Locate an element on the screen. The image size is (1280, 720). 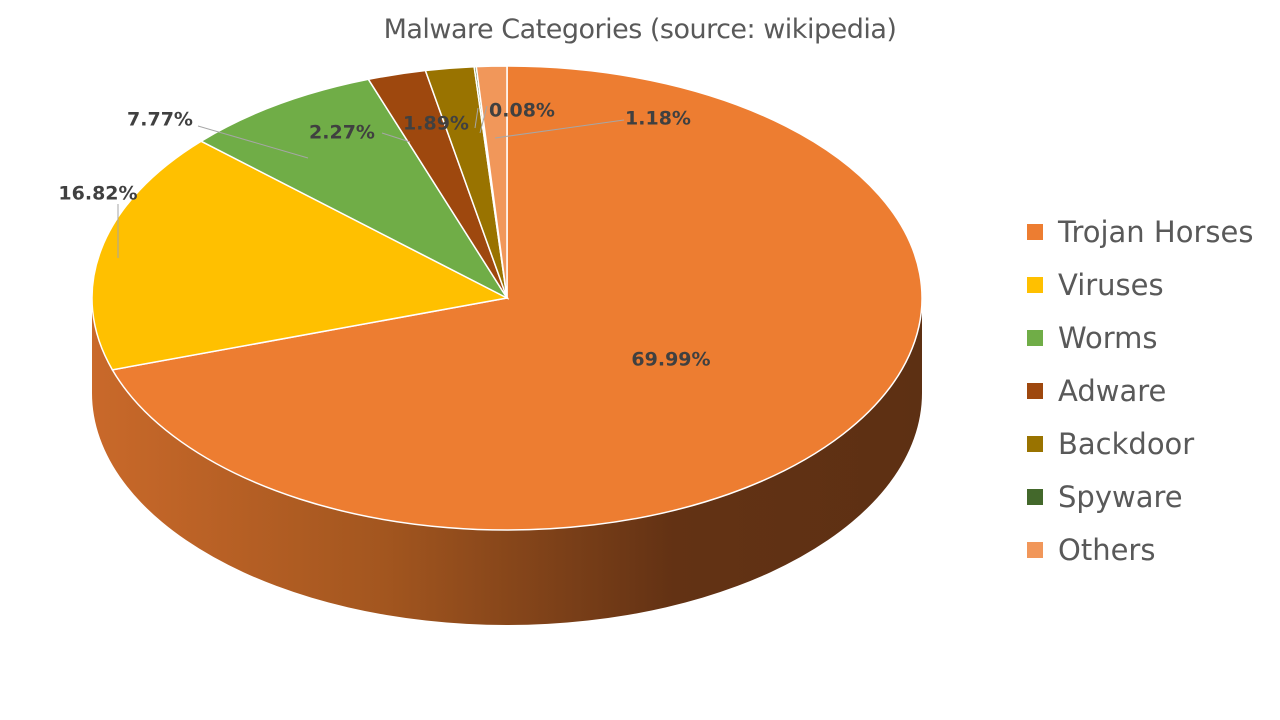
data-label-spyware: 0.08% is located at coordinates (522, 111).